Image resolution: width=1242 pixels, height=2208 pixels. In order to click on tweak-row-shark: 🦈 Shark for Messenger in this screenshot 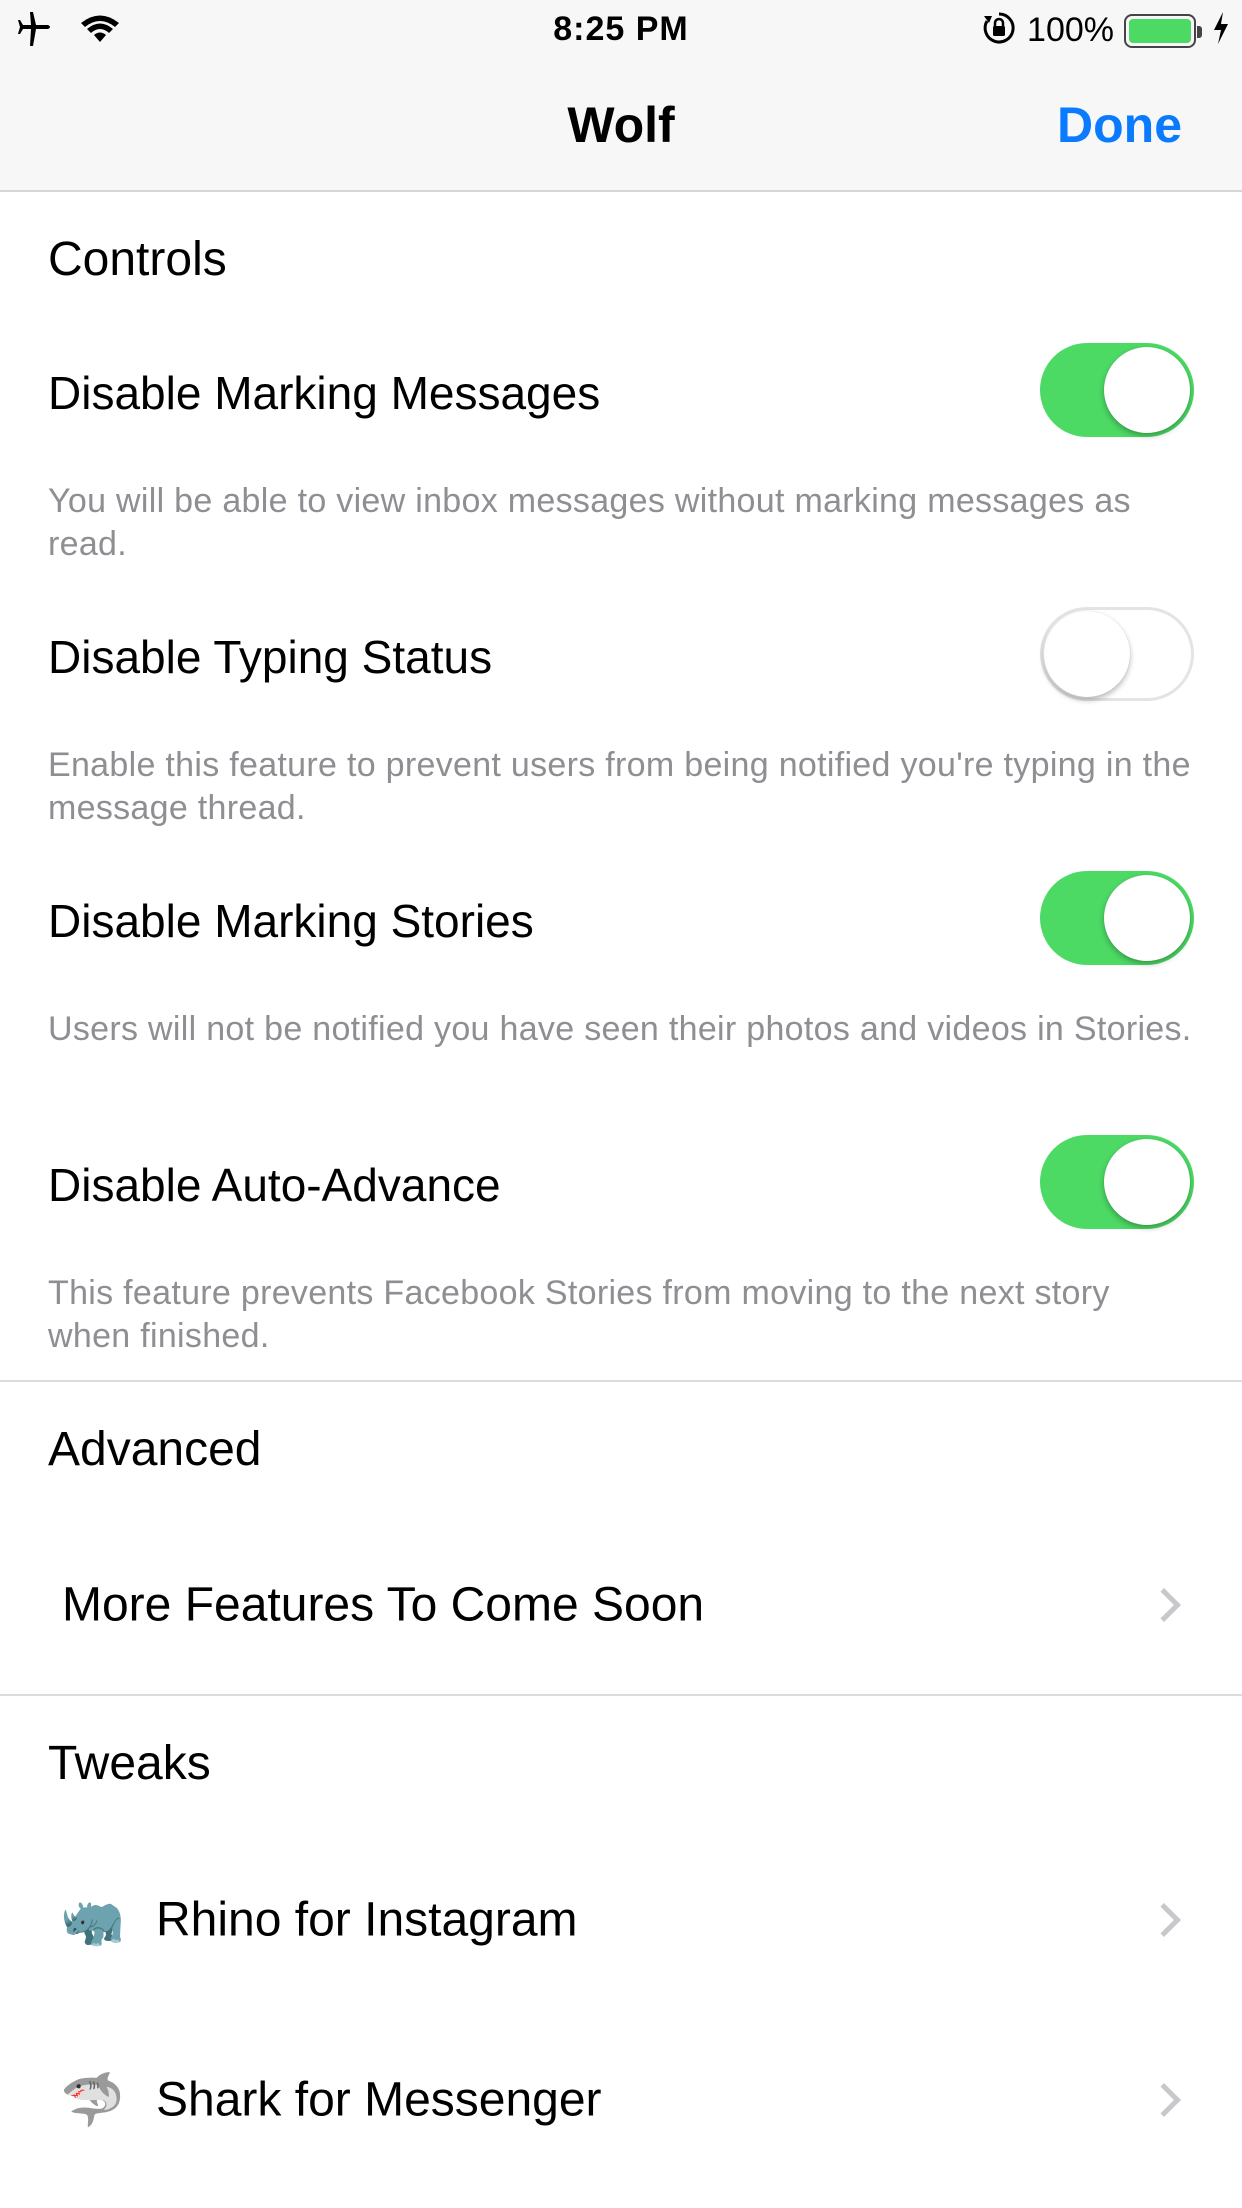, I will do `click(621, 2100)`.